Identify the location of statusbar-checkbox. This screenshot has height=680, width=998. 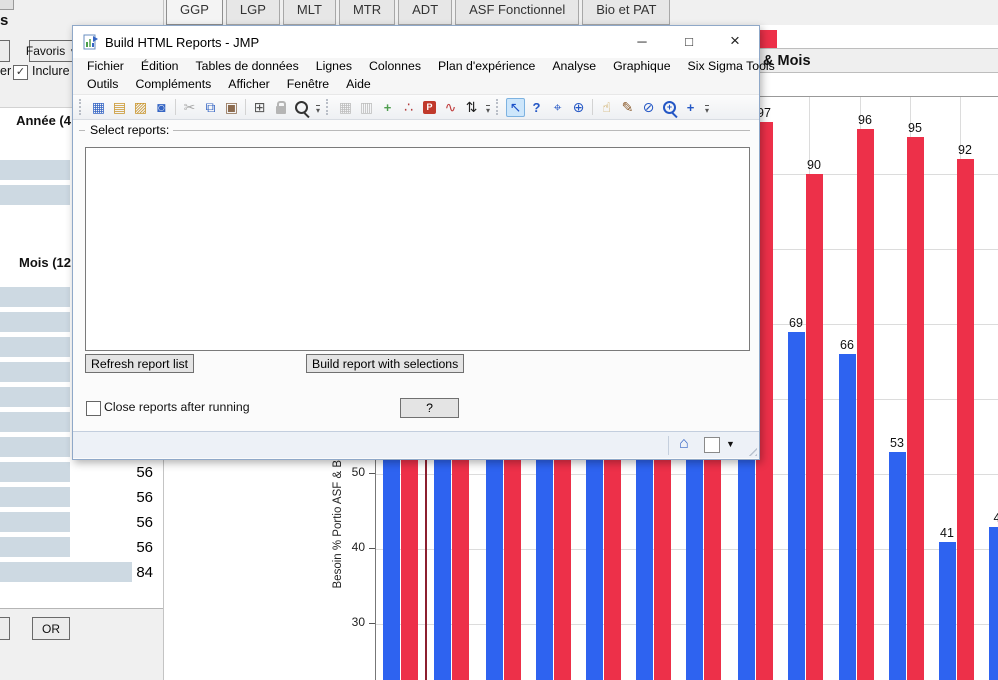
(712, 445).